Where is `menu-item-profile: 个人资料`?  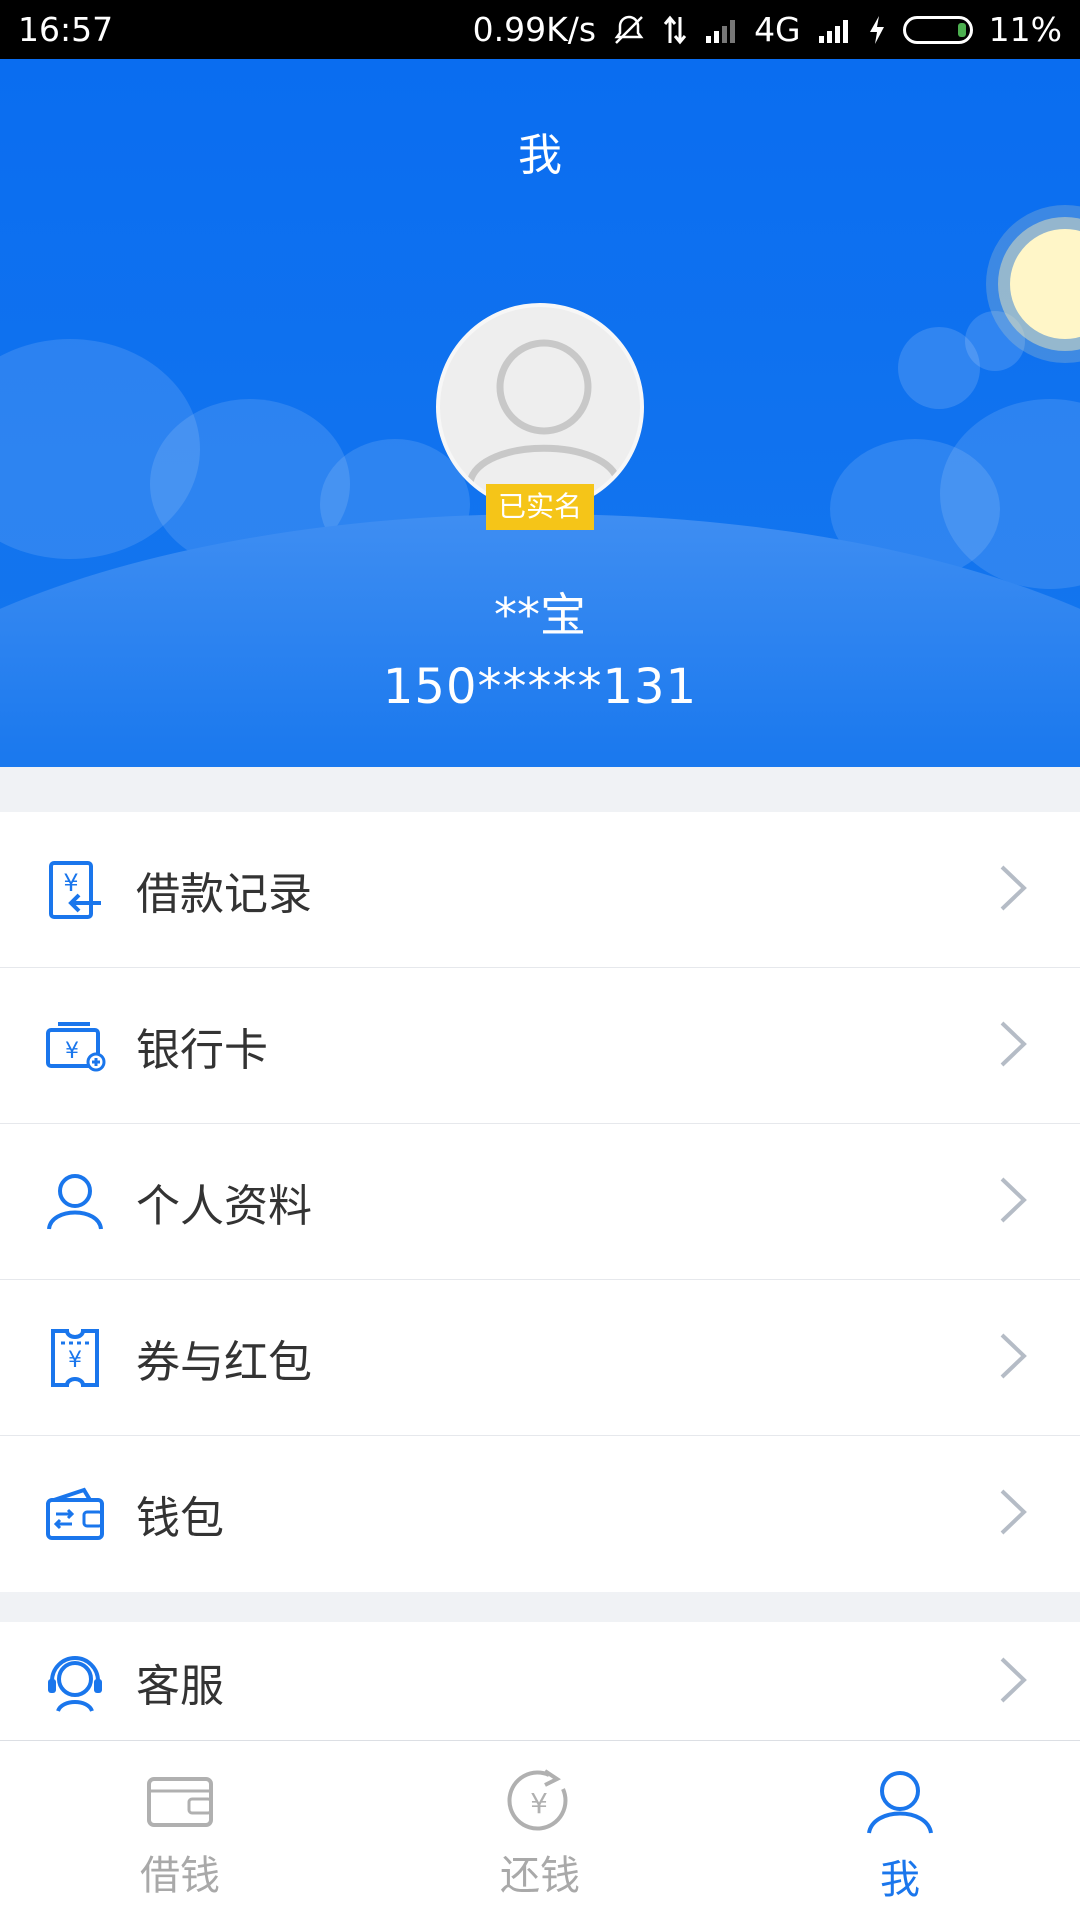
menu-item-profile: 个人资料 is located at coordinates (540, 1202).